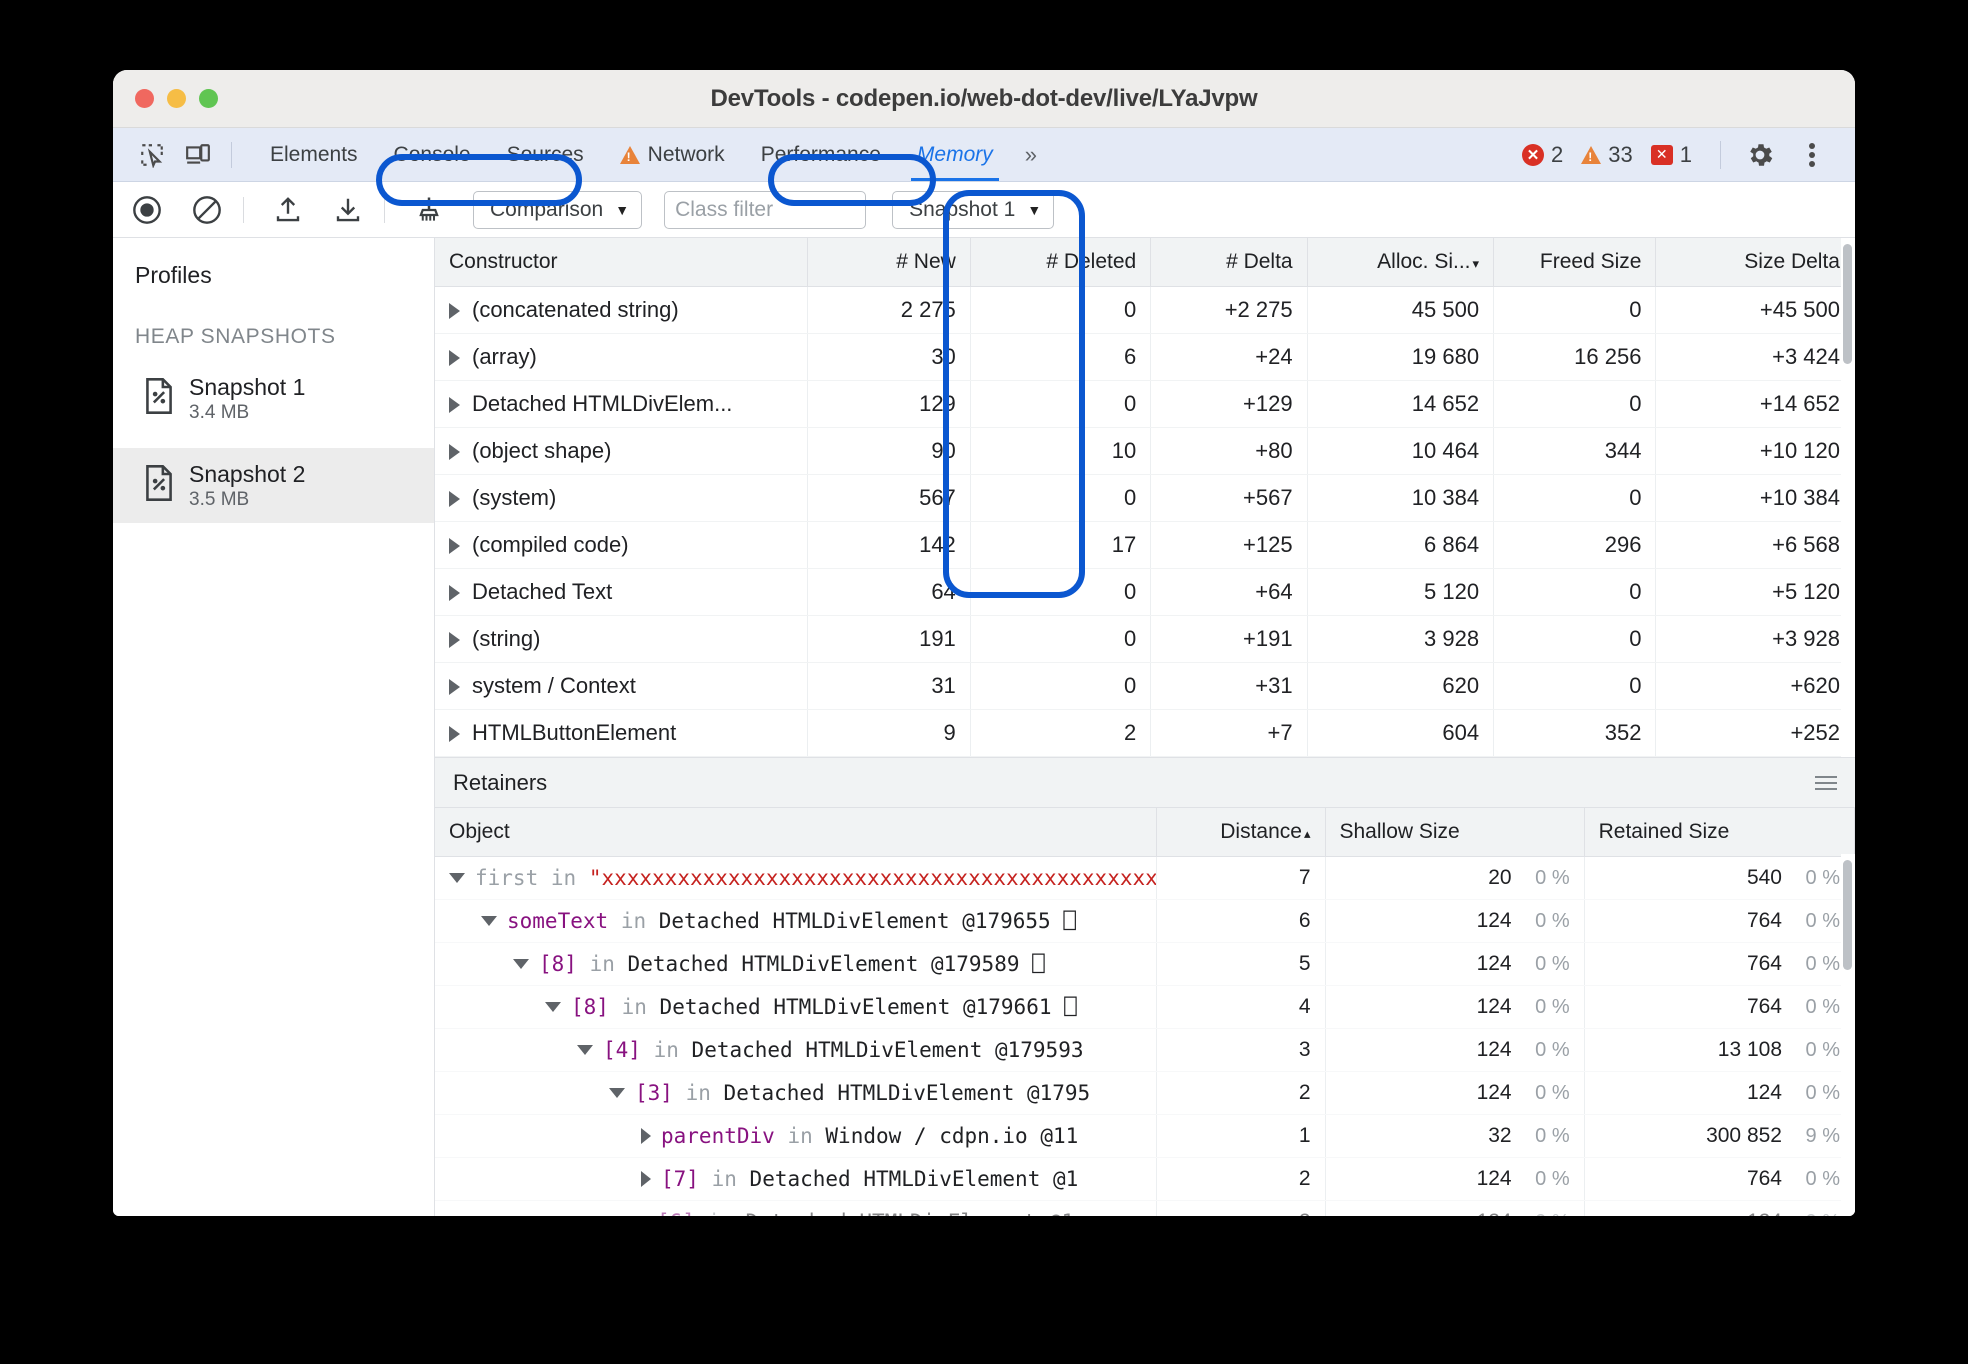 The image size is (1968, 1364). I want to click on tab-performance: Performance, so click(821, 154).